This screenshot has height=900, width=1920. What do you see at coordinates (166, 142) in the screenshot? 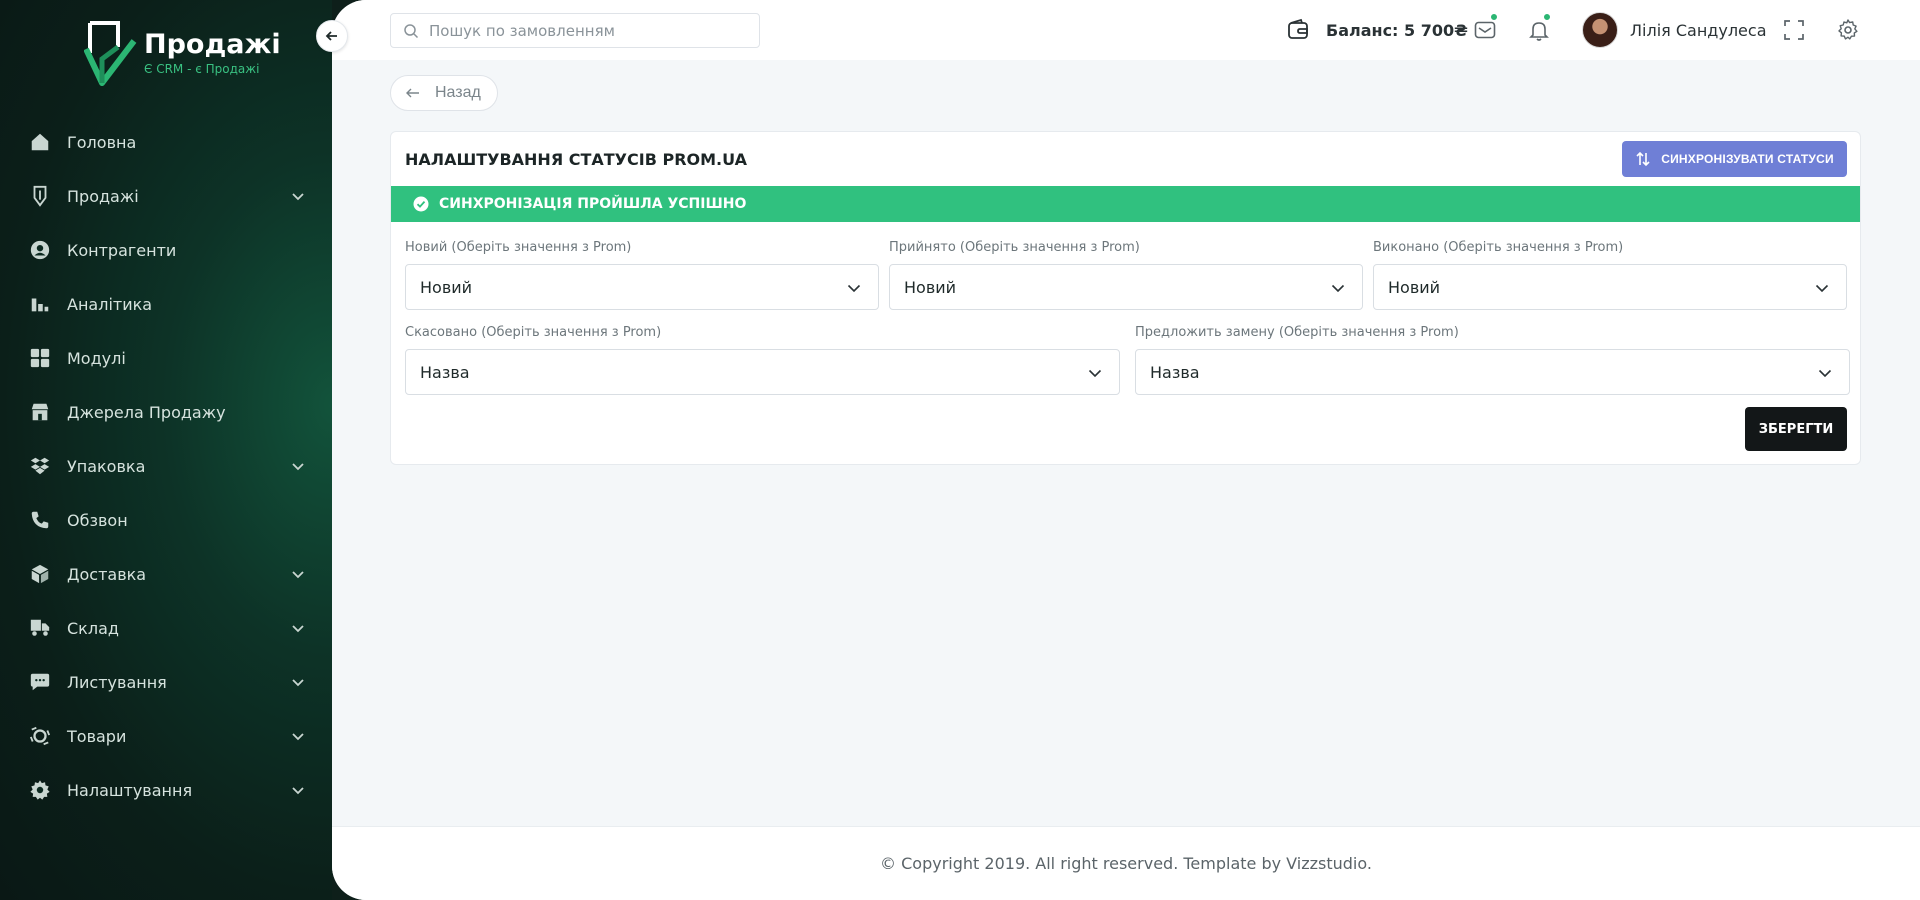
I see `sidebar-item-home: Головна` at bounding box center [166, 142].